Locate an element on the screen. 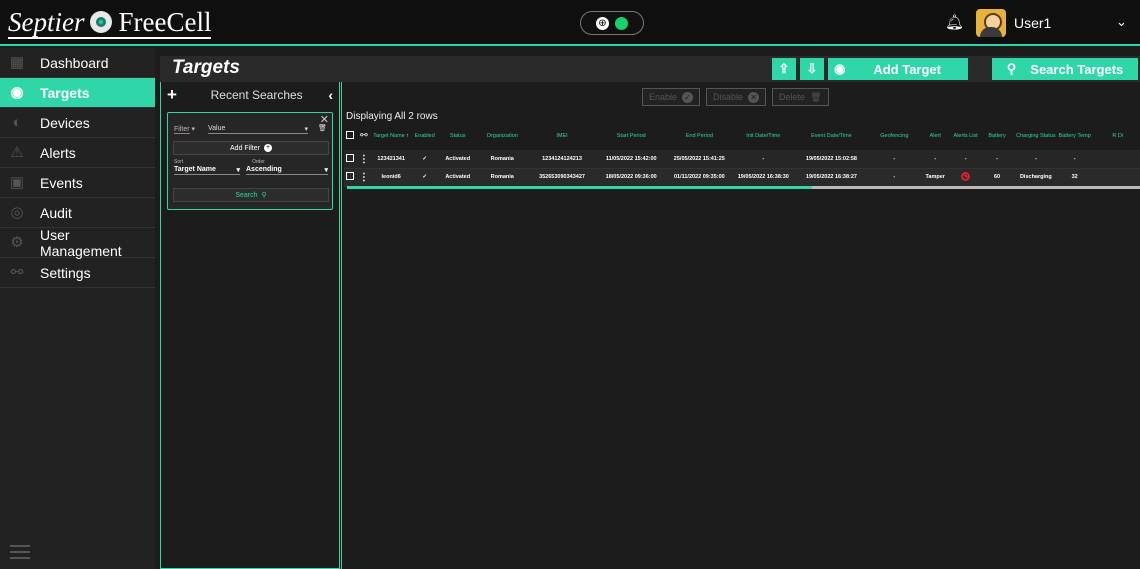  sort-up-icon: ↑ is located at coordinates (408, 135).